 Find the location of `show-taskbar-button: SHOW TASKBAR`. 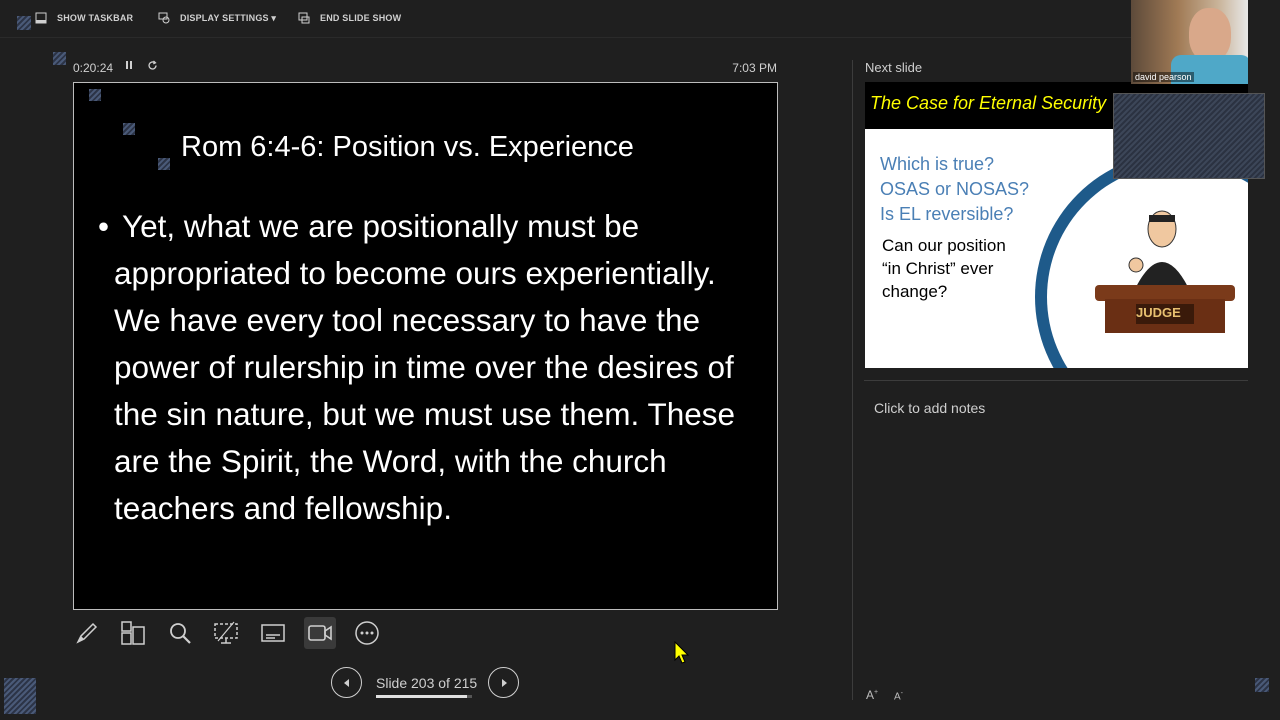

show-taskbar-button: SHOW TASKBAR is located at coordinates (84, 18).